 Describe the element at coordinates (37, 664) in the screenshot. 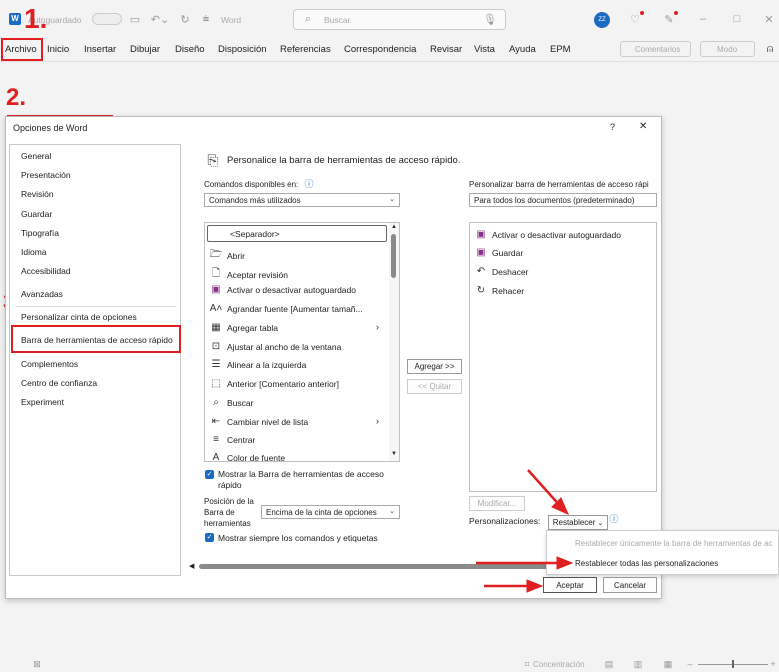

I see `accessibility-icon: ⊠` at that location.